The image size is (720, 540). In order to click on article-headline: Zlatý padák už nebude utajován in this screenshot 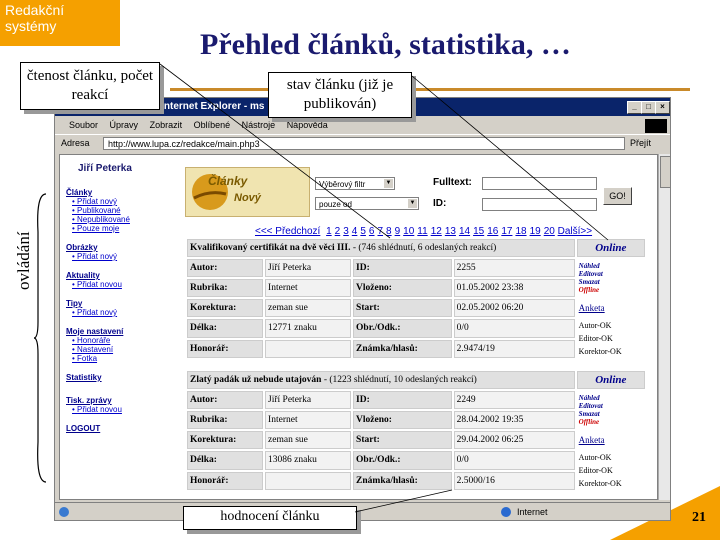, I will do `click(255, 380)`.